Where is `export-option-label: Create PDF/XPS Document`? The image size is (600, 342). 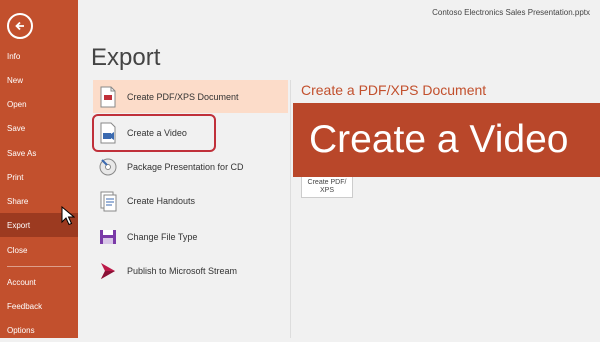
export-option-label: Create PDF/XPS Document is located at coordinates (183, 96).